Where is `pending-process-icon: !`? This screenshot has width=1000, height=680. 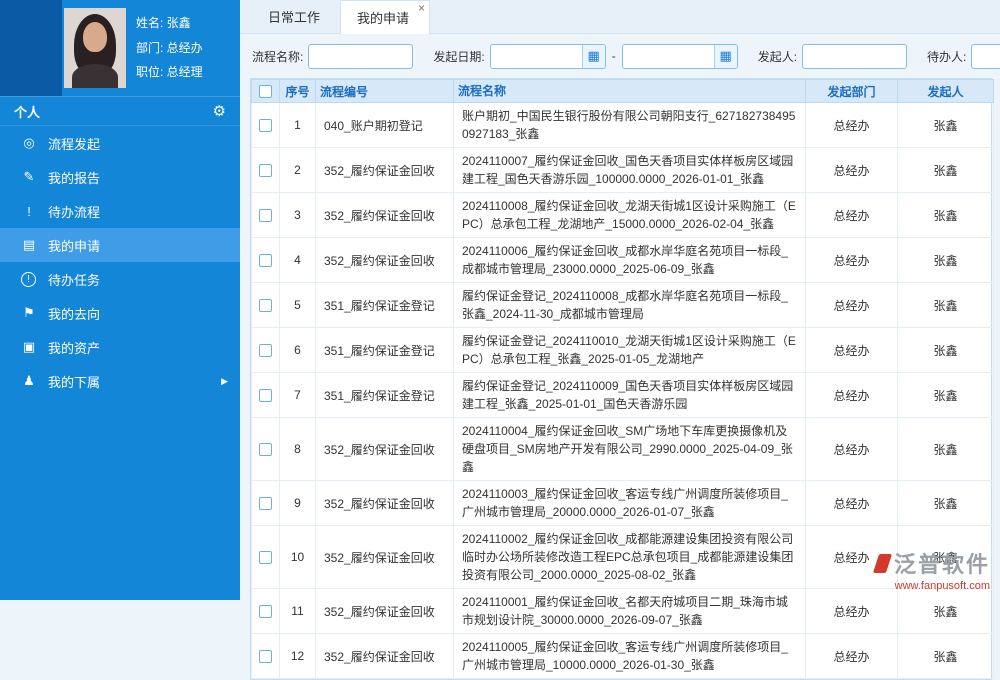
pending-process-icon: ! is located at coordinates (29, 211).